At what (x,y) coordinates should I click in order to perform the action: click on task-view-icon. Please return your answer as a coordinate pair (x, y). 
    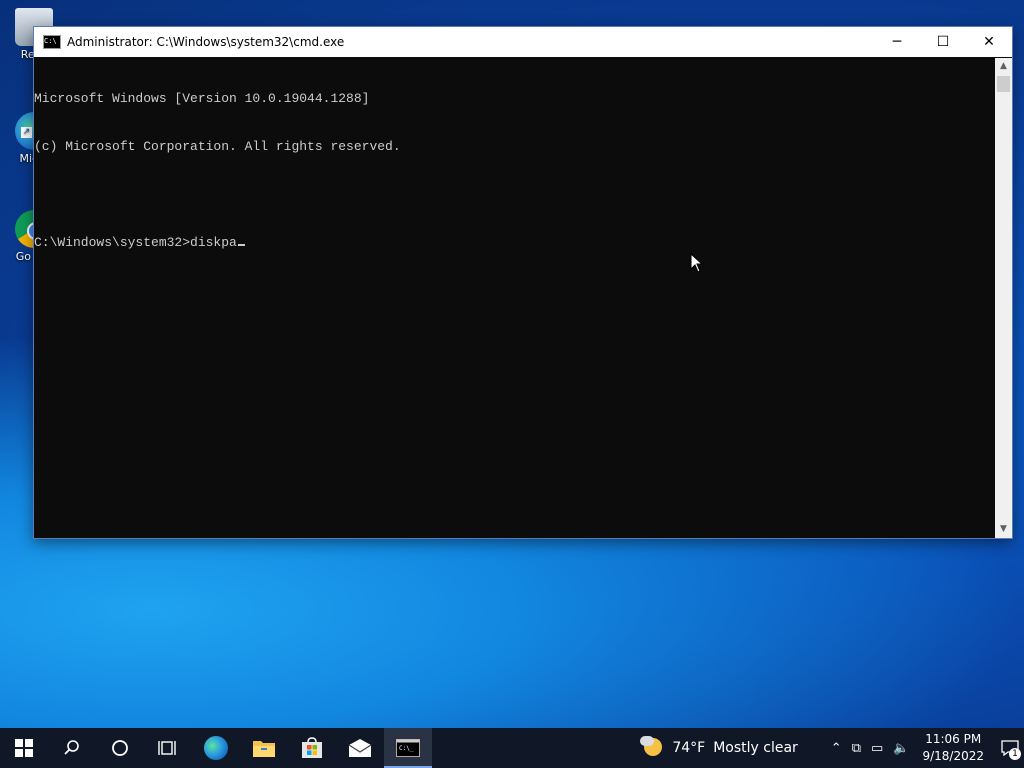
    Looking at the image, I should click on (167, 748).